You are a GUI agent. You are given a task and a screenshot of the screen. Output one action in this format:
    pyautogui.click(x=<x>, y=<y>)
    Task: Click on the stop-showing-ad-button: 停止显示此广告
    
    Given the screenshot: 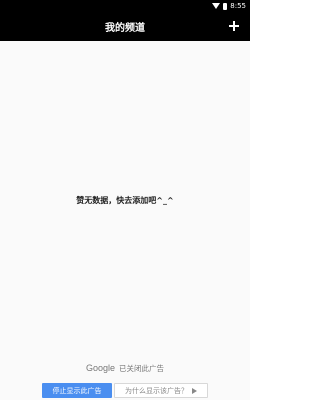 What is the action you would take?
    pyautogui.click(x=77, y=390)
    